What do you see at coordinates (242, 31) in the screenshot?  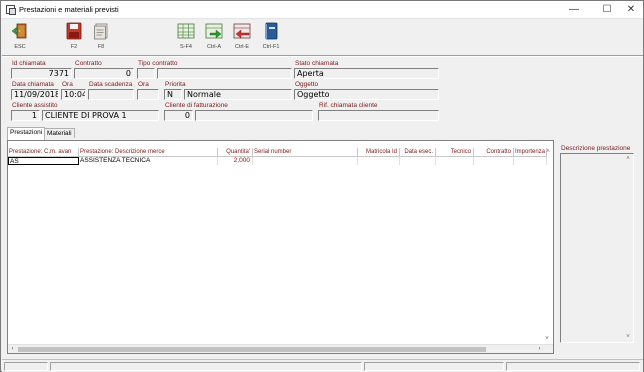 I see `delete-row-icon` at bounding box center [242, 31].